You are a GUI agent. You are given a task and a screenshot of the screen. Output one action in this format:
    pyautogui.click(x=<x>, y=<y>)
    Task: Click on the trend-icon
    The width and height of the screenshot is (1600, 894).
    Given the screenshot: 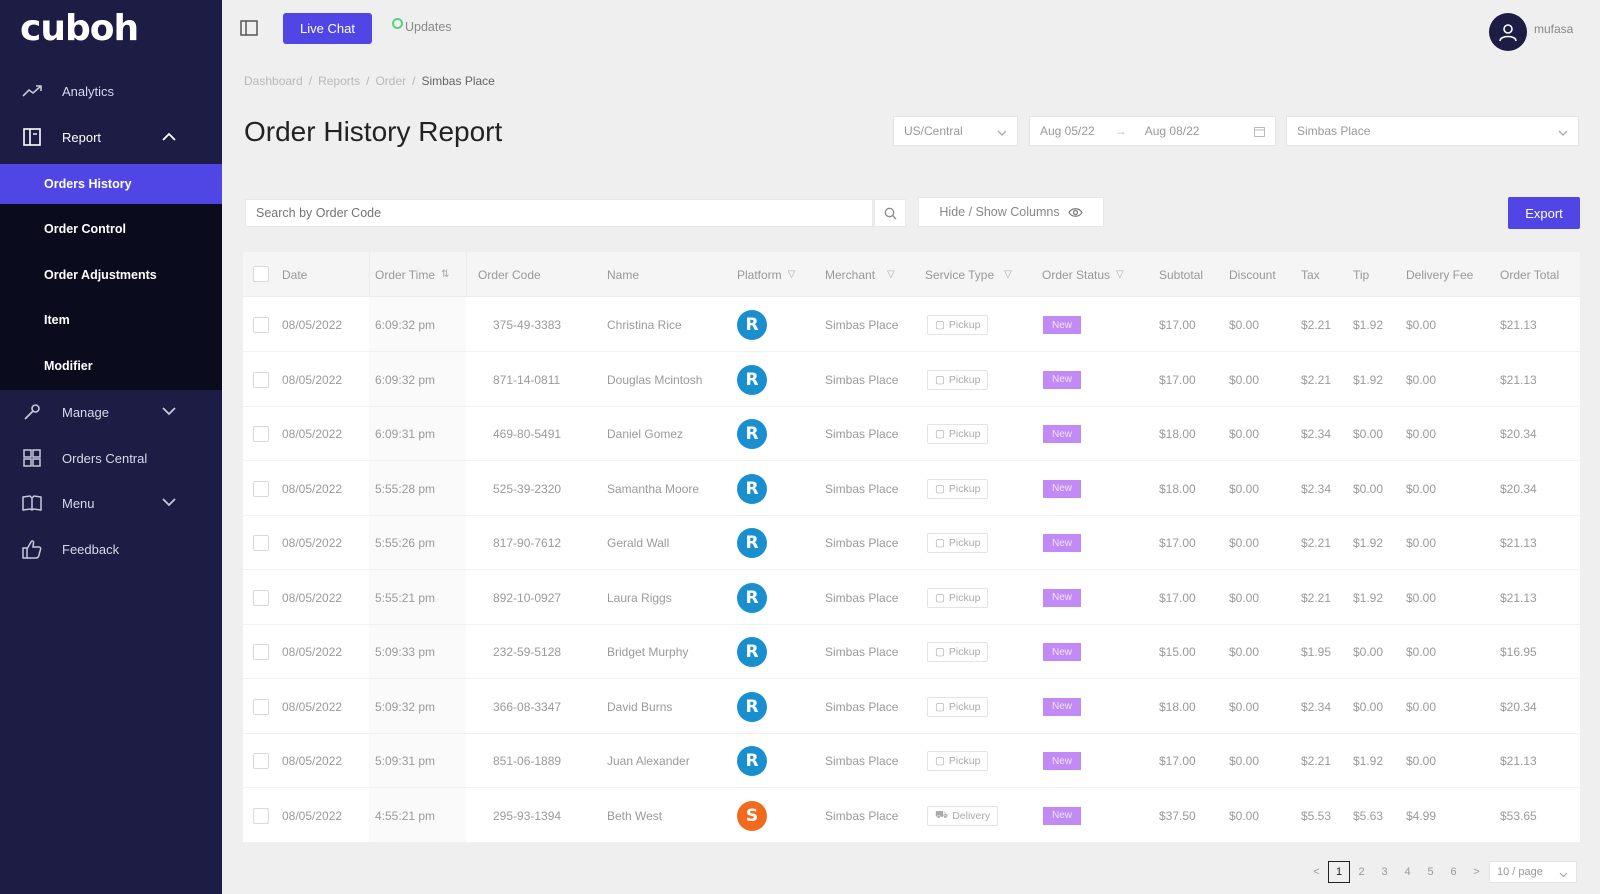 What is the action you would take?
    pyautogui.click(x=32, y=91)
    